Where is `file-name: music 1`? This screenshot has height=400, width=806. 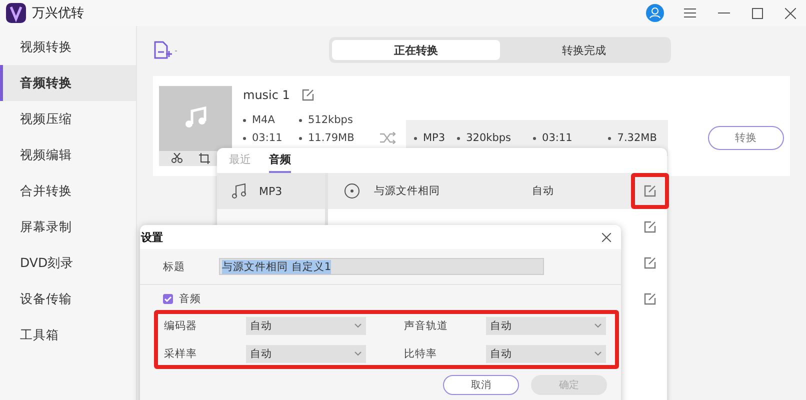
file-name: music 1 is located at coordinates (266, 95).